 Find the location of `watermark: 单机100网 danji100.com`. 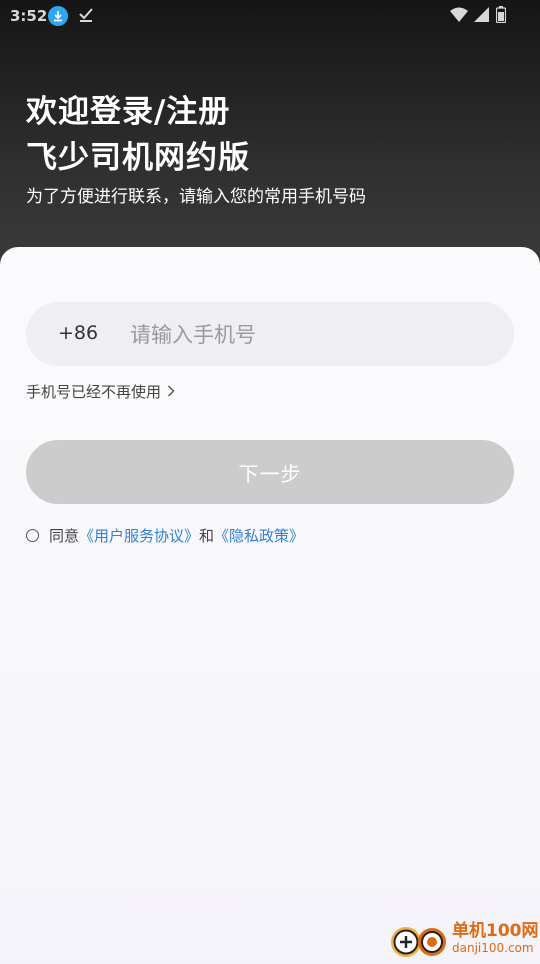

watermark: 单机100网 danji100.com is located at coordinates (464, 938).